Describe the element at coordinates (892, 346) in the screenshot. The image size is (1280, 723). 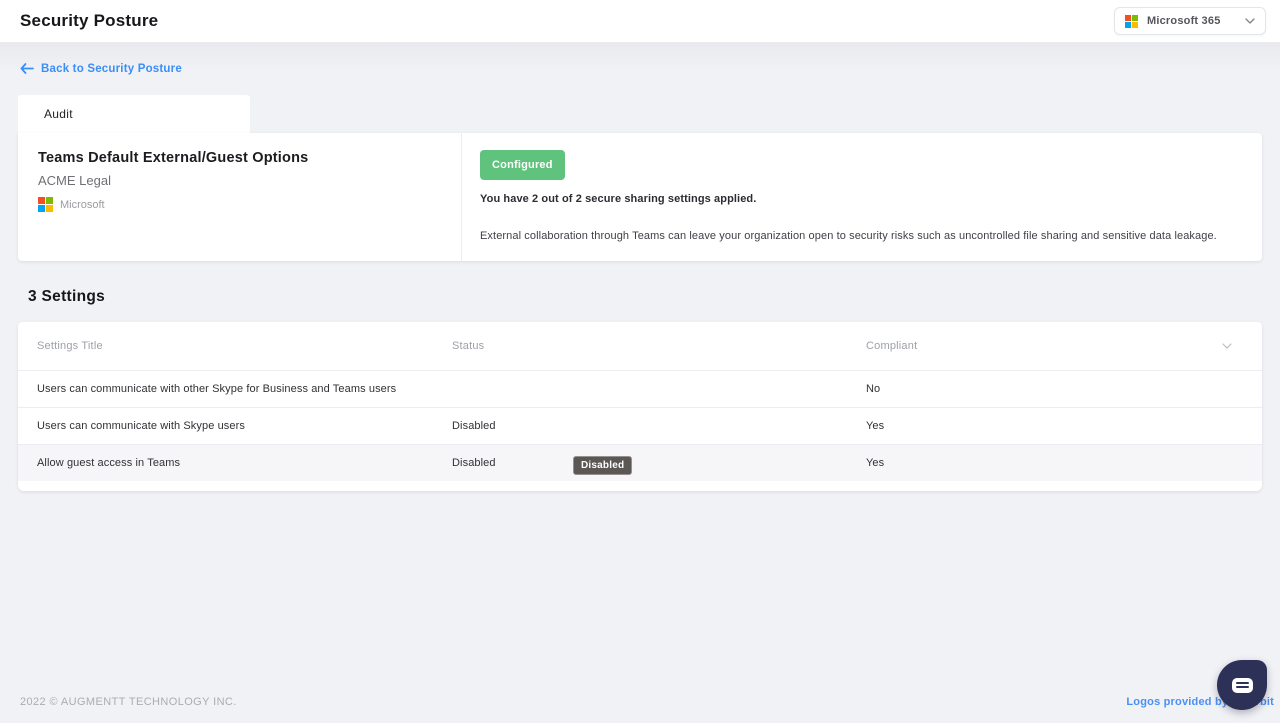
I see `column-header-compliant: Compliant` at that location.